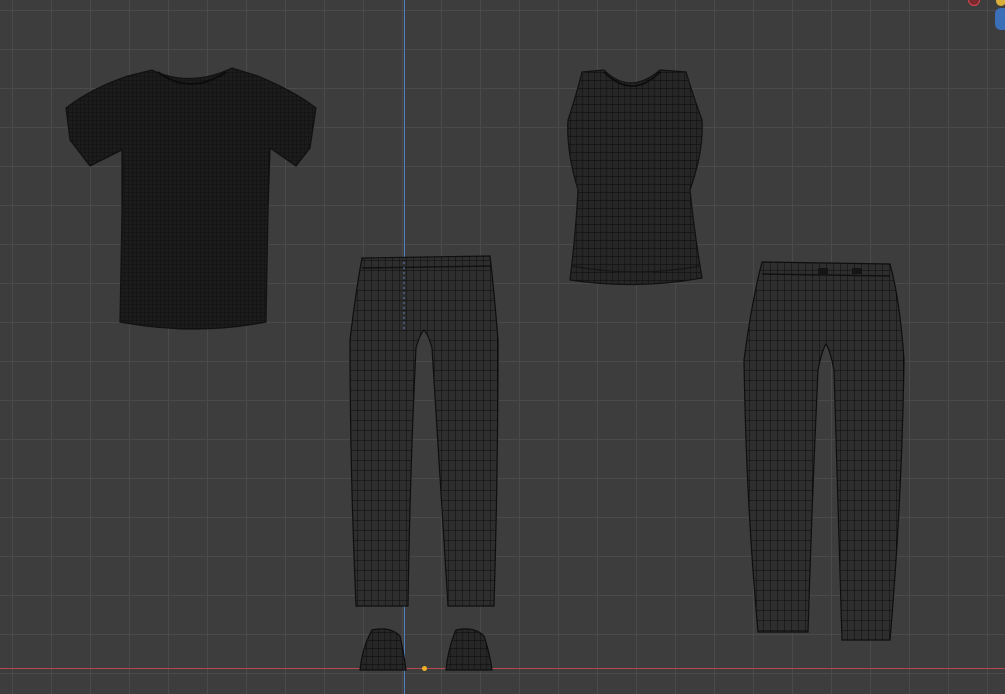  I want to click on z-axis-handle-icon, so click(1000, 19).